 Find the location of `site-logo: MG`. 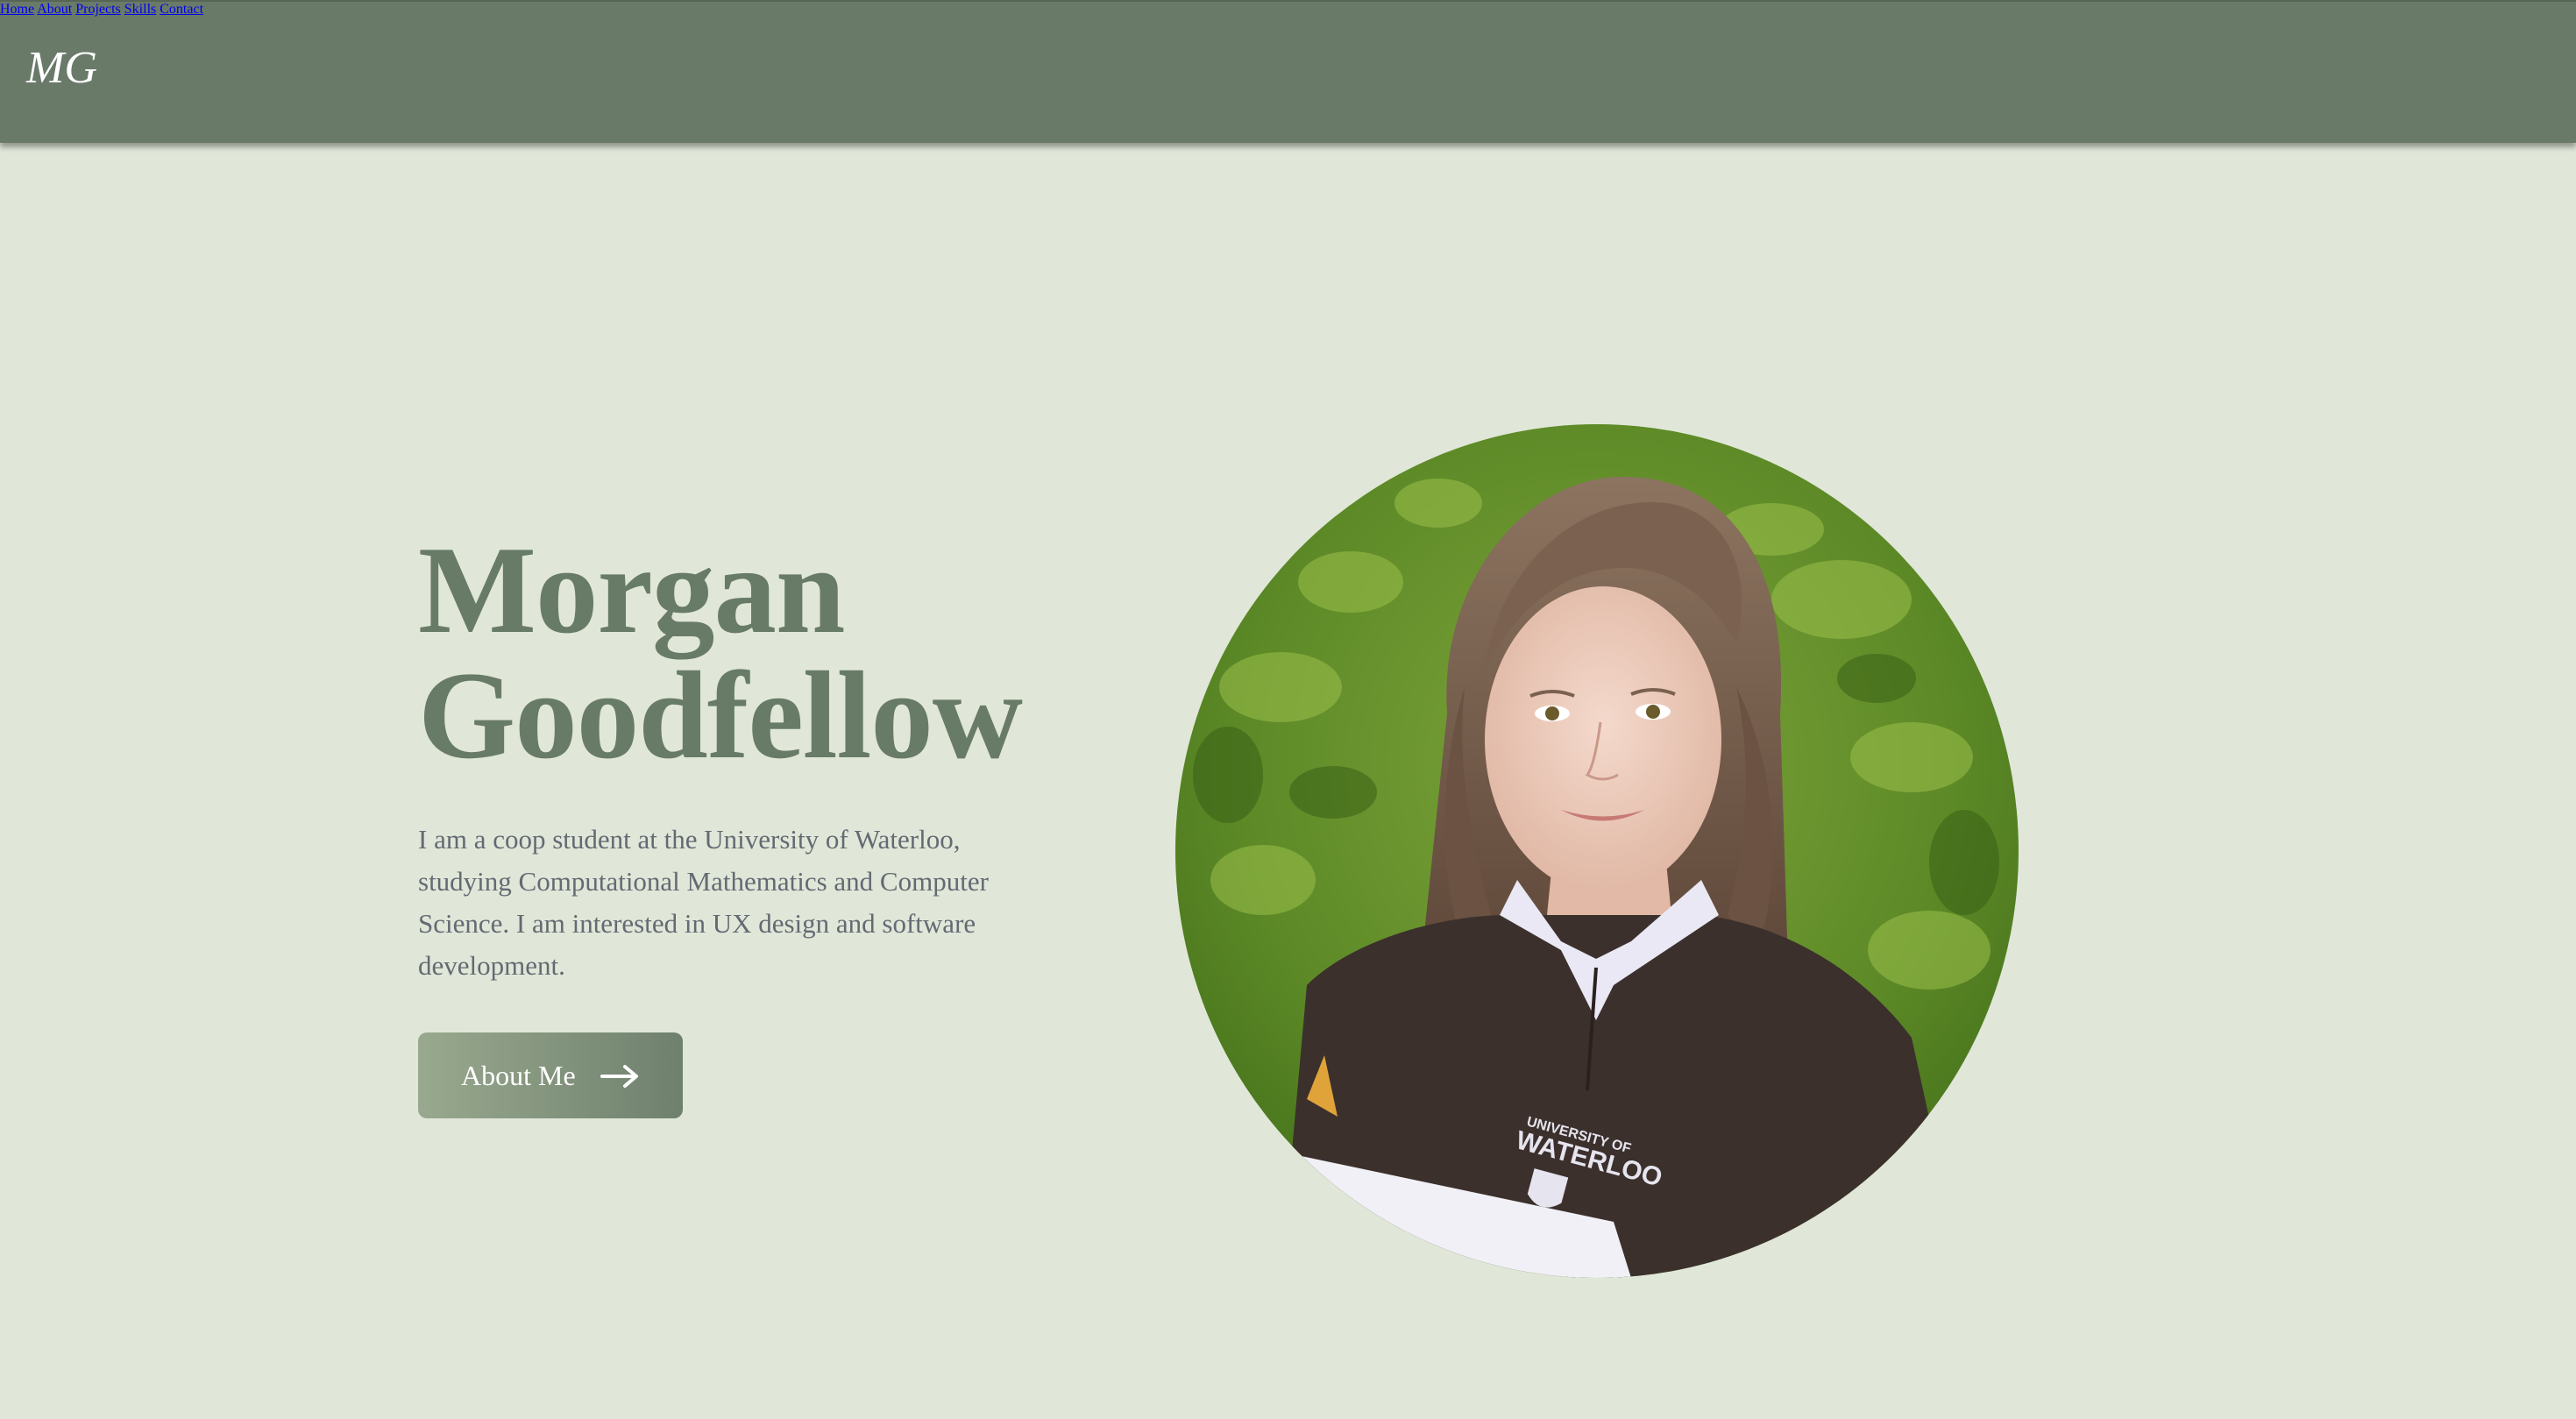

site-logo: MG is located at coordinates (61, 68).